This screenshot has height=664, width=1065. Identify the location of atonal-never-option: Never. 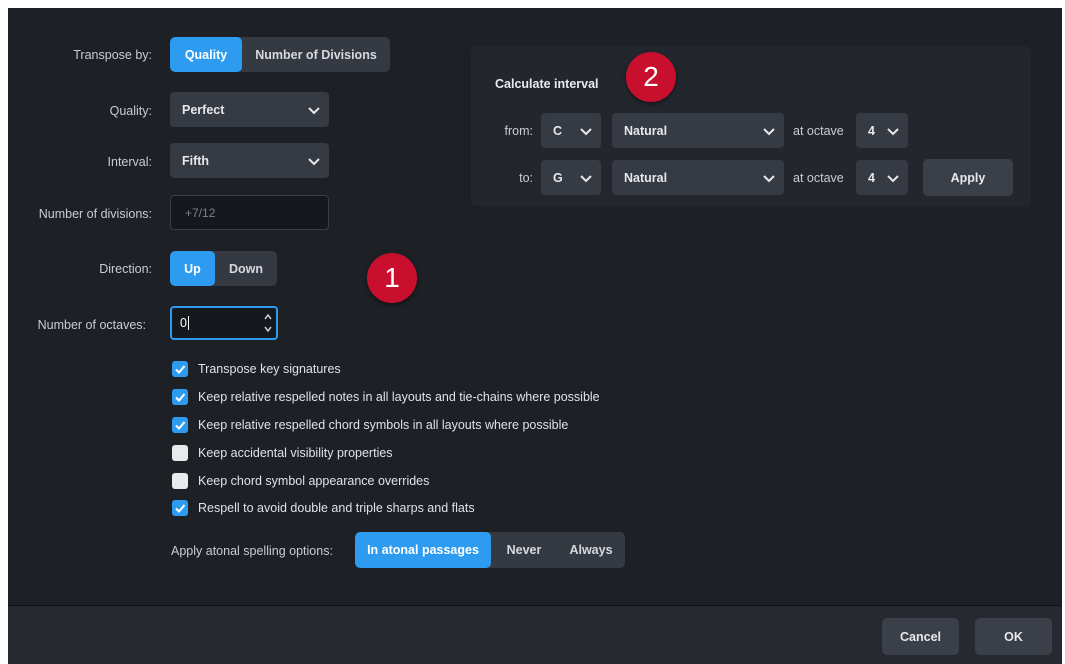
(524, 550).